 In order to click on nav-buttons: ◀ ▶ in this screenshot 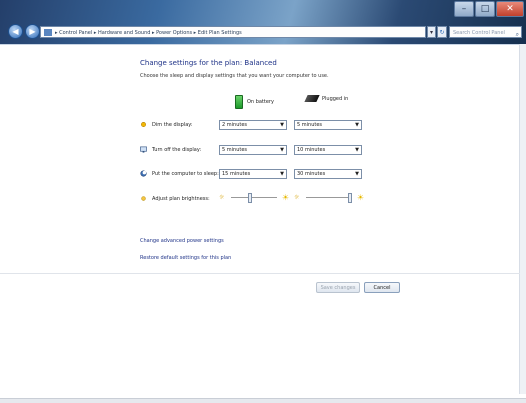, I will do `click(24, 31)`.